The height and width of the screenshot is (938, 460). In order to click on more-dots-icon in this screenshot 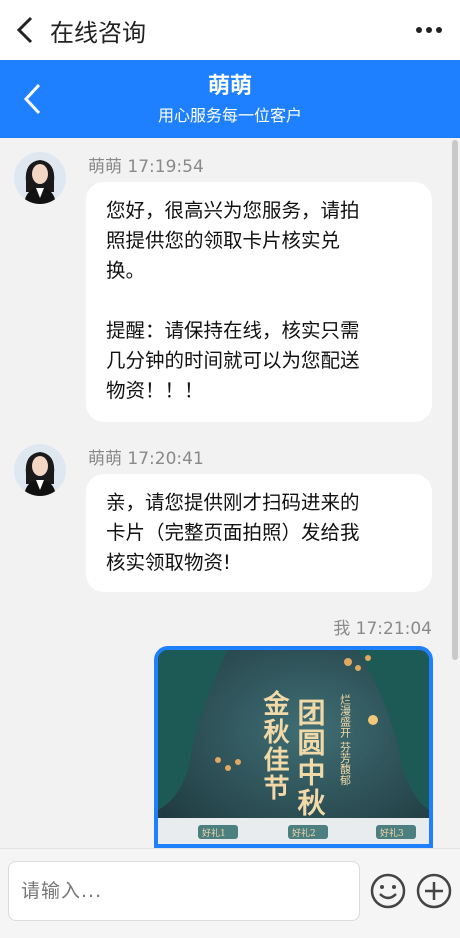, I will do `click(429, 30)`.